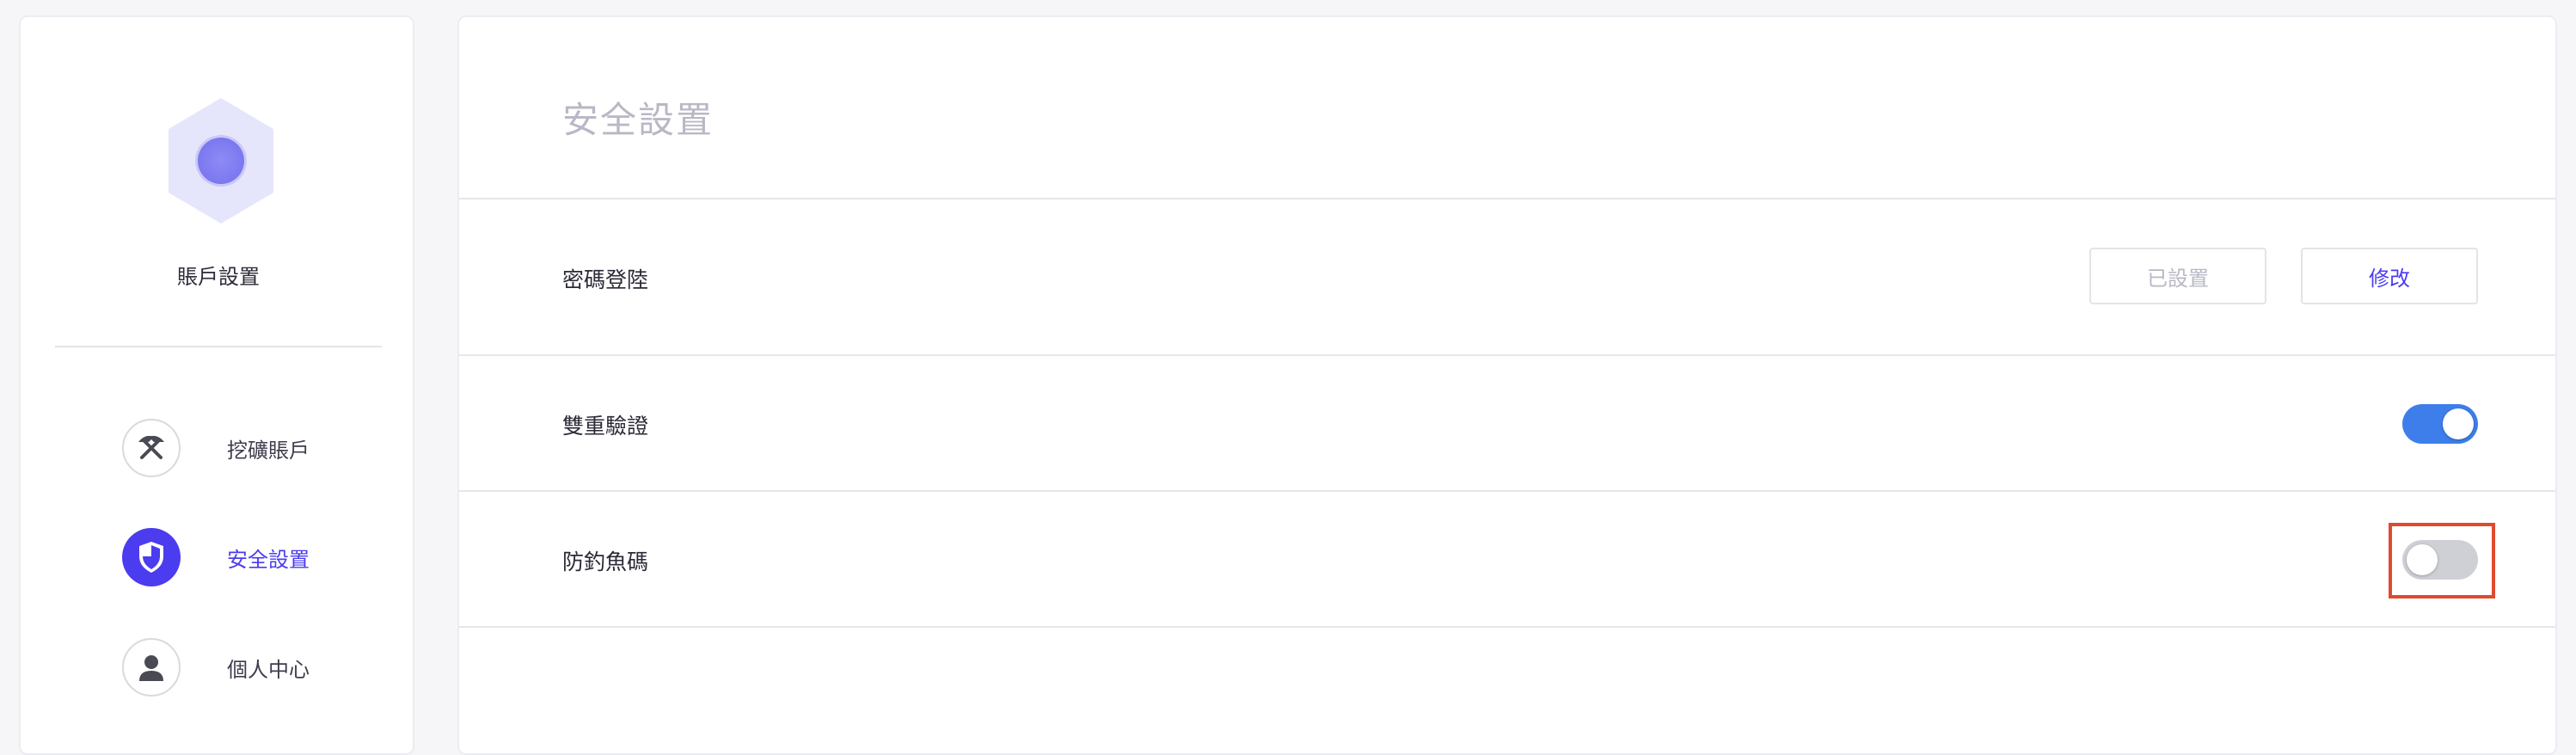  What do you see at coordinates (2440, 560) in the screenshot?
I see `anti-phishing-toggle` at bounding box center [2440, 560].